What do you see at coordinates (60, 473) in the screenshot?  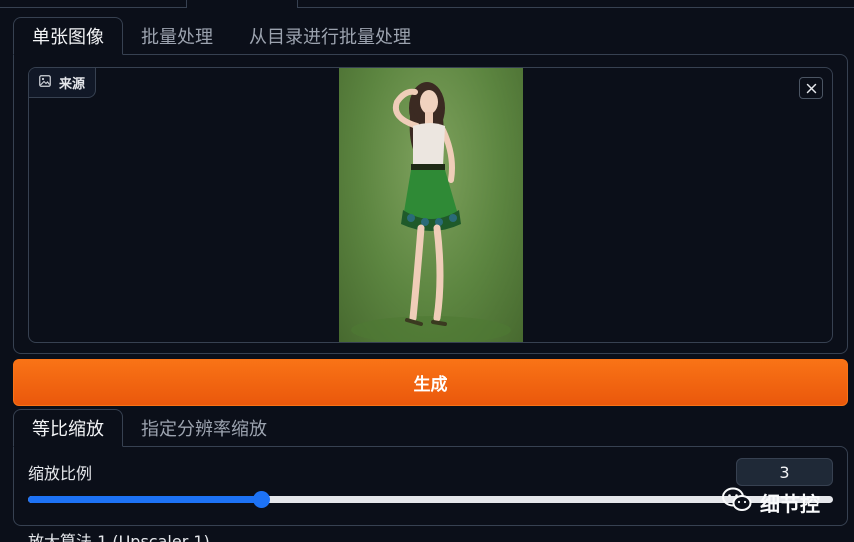 I see `scale-ratio-label: 缩放比例` at bounding box center [60, 473].